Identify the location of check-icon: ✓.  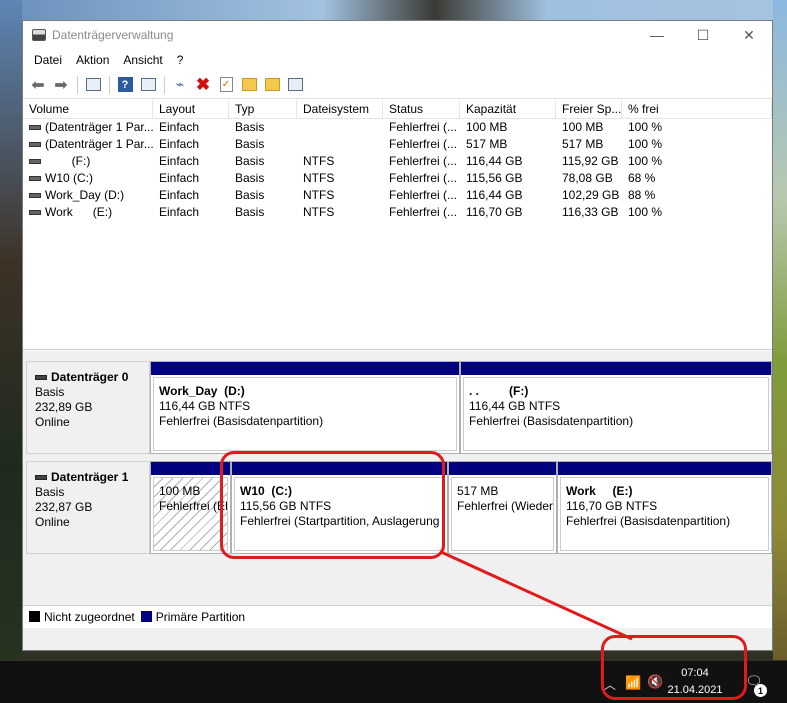
(226, 84).